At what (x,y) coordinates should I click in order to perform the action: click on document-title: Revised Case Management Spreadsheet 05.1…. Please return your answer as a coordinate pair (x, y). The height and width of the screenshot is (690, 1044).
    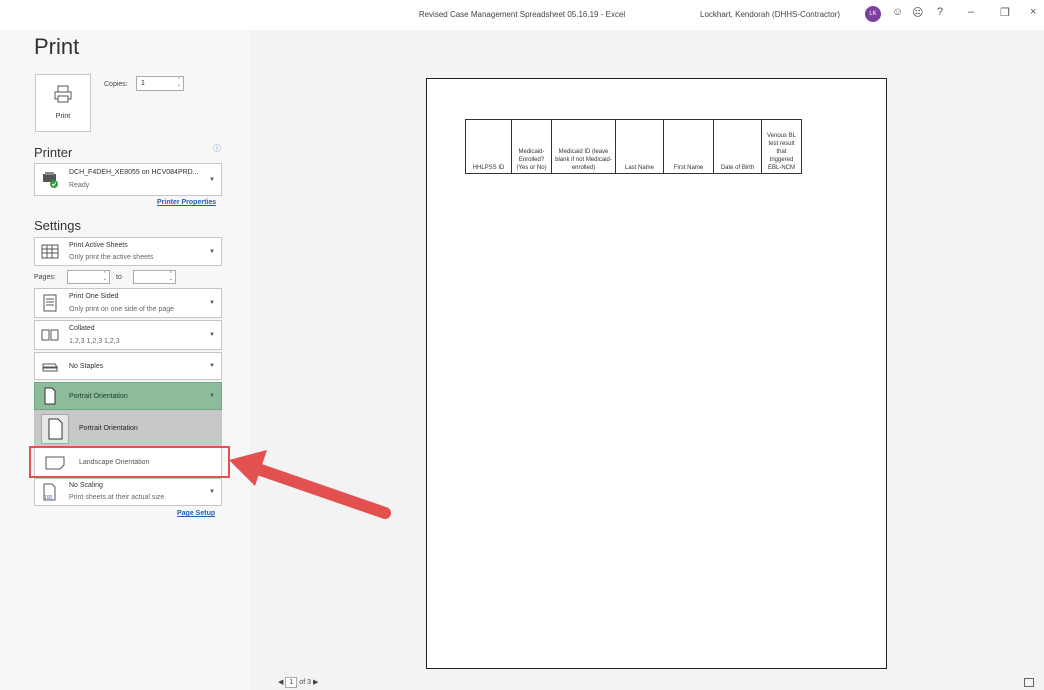
    Looking at the image, I should click on (522, 14).